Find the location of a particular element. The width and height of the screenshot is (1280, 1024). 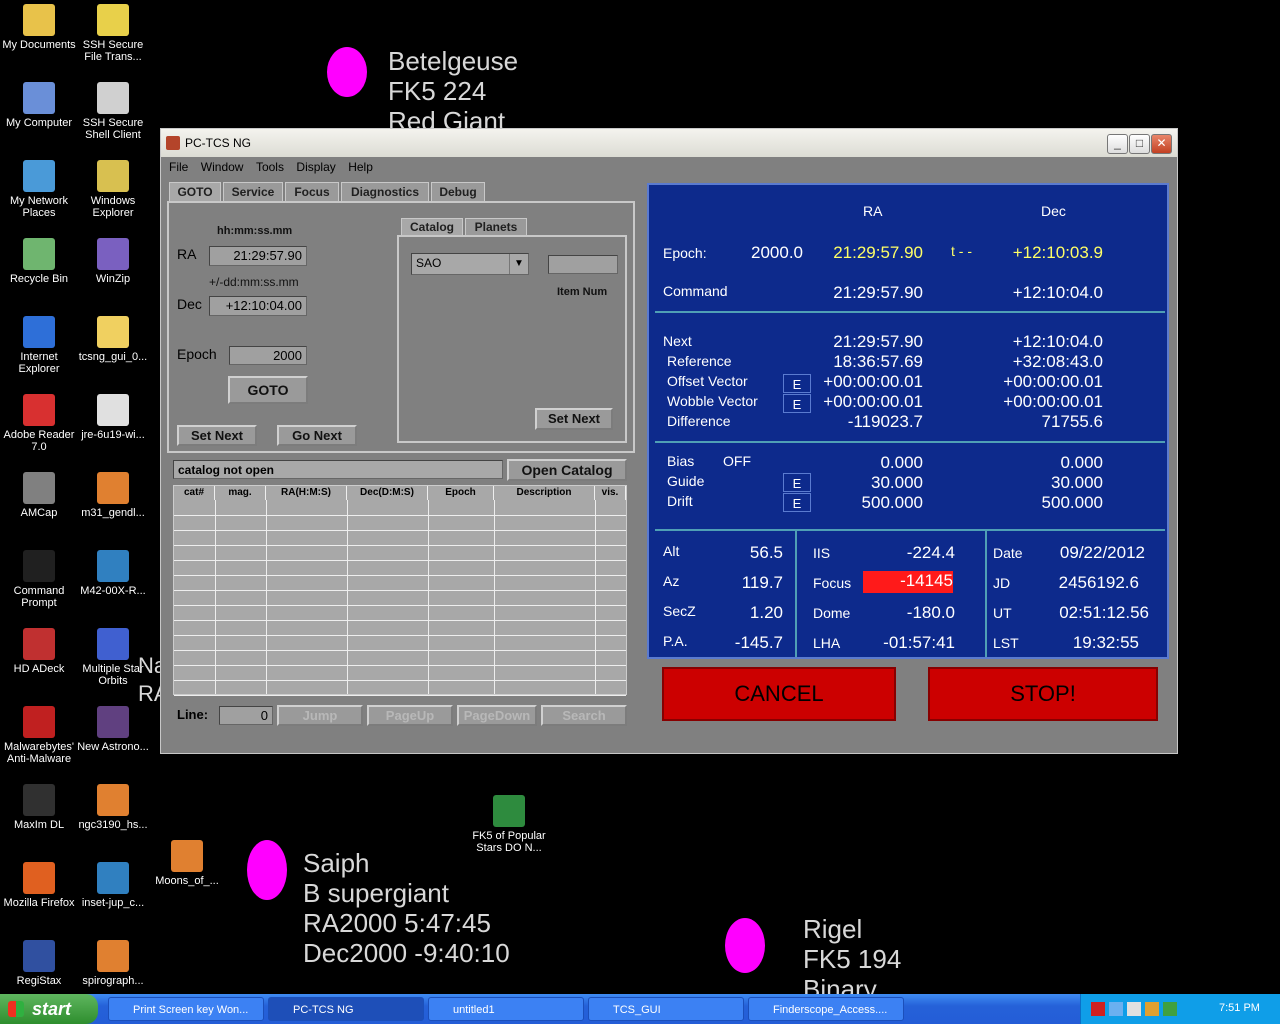

jre-installer-icon is located at coordinates (113, 410).